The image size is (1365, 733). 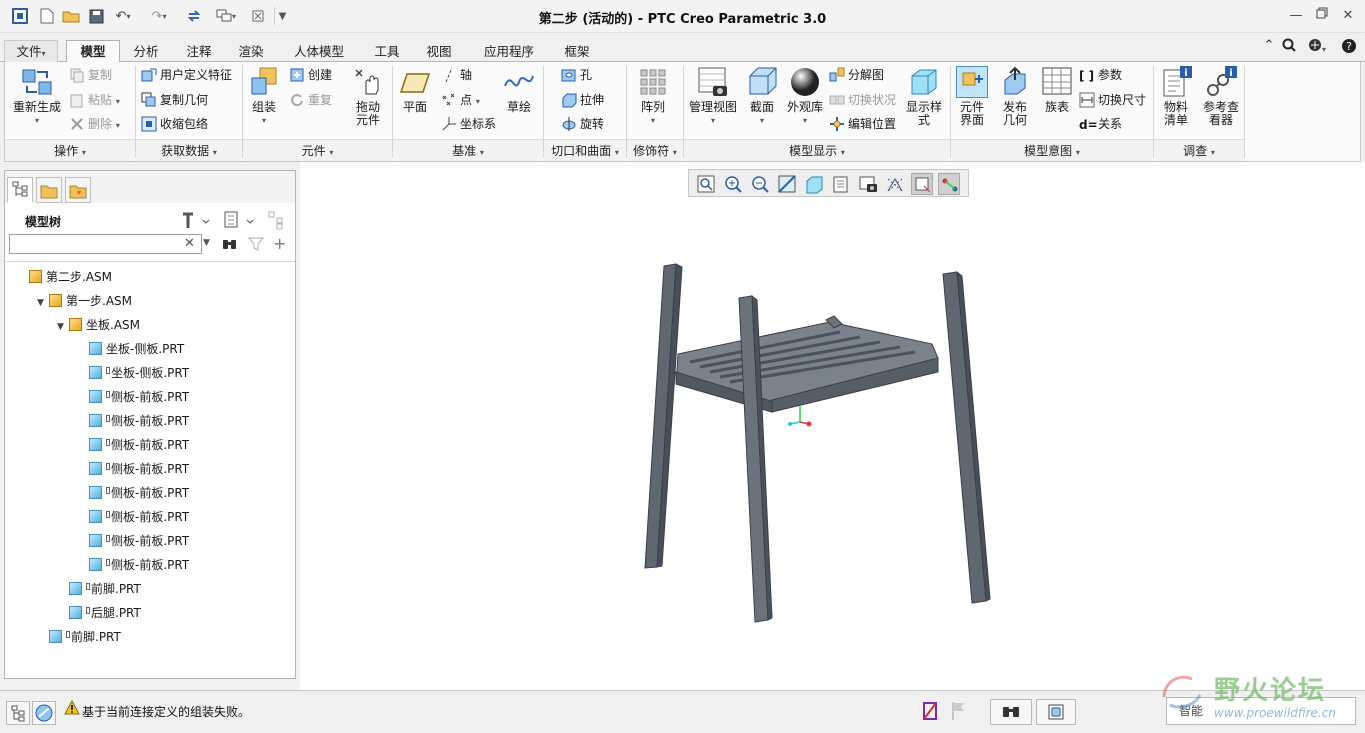 What do you see at coordinates (924, 96) in the screenshot?
I see `display-style-button: 显示样 式` at bounding box center [924, 96].